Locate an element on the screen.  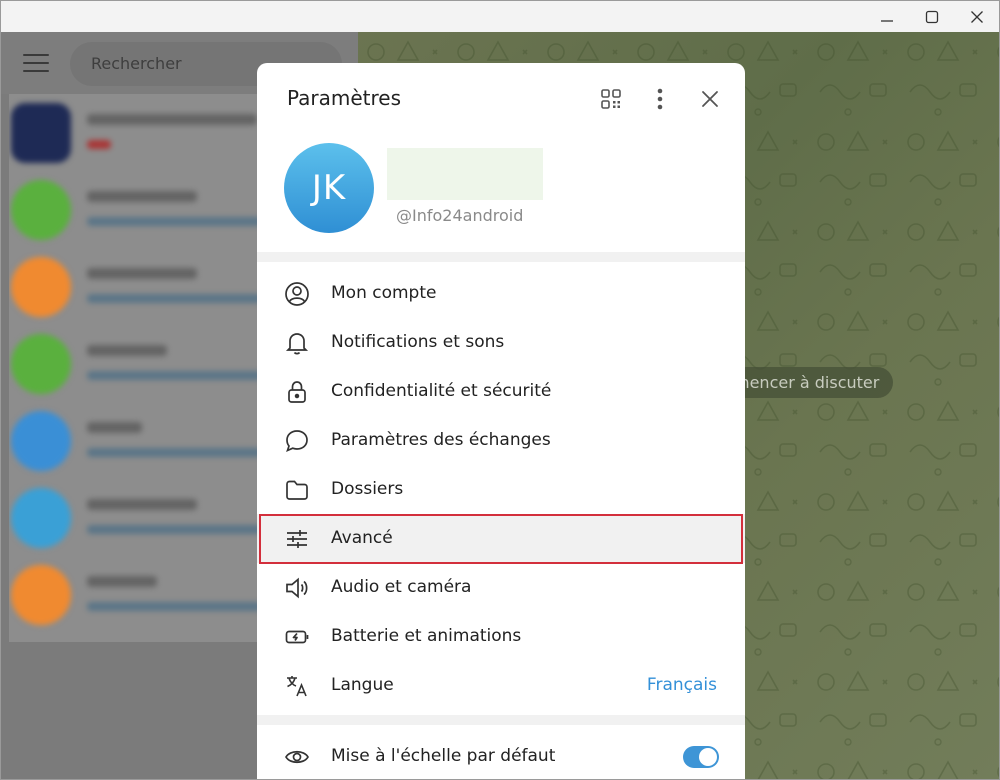
speaker-icon is located at coordinates (297, 588).